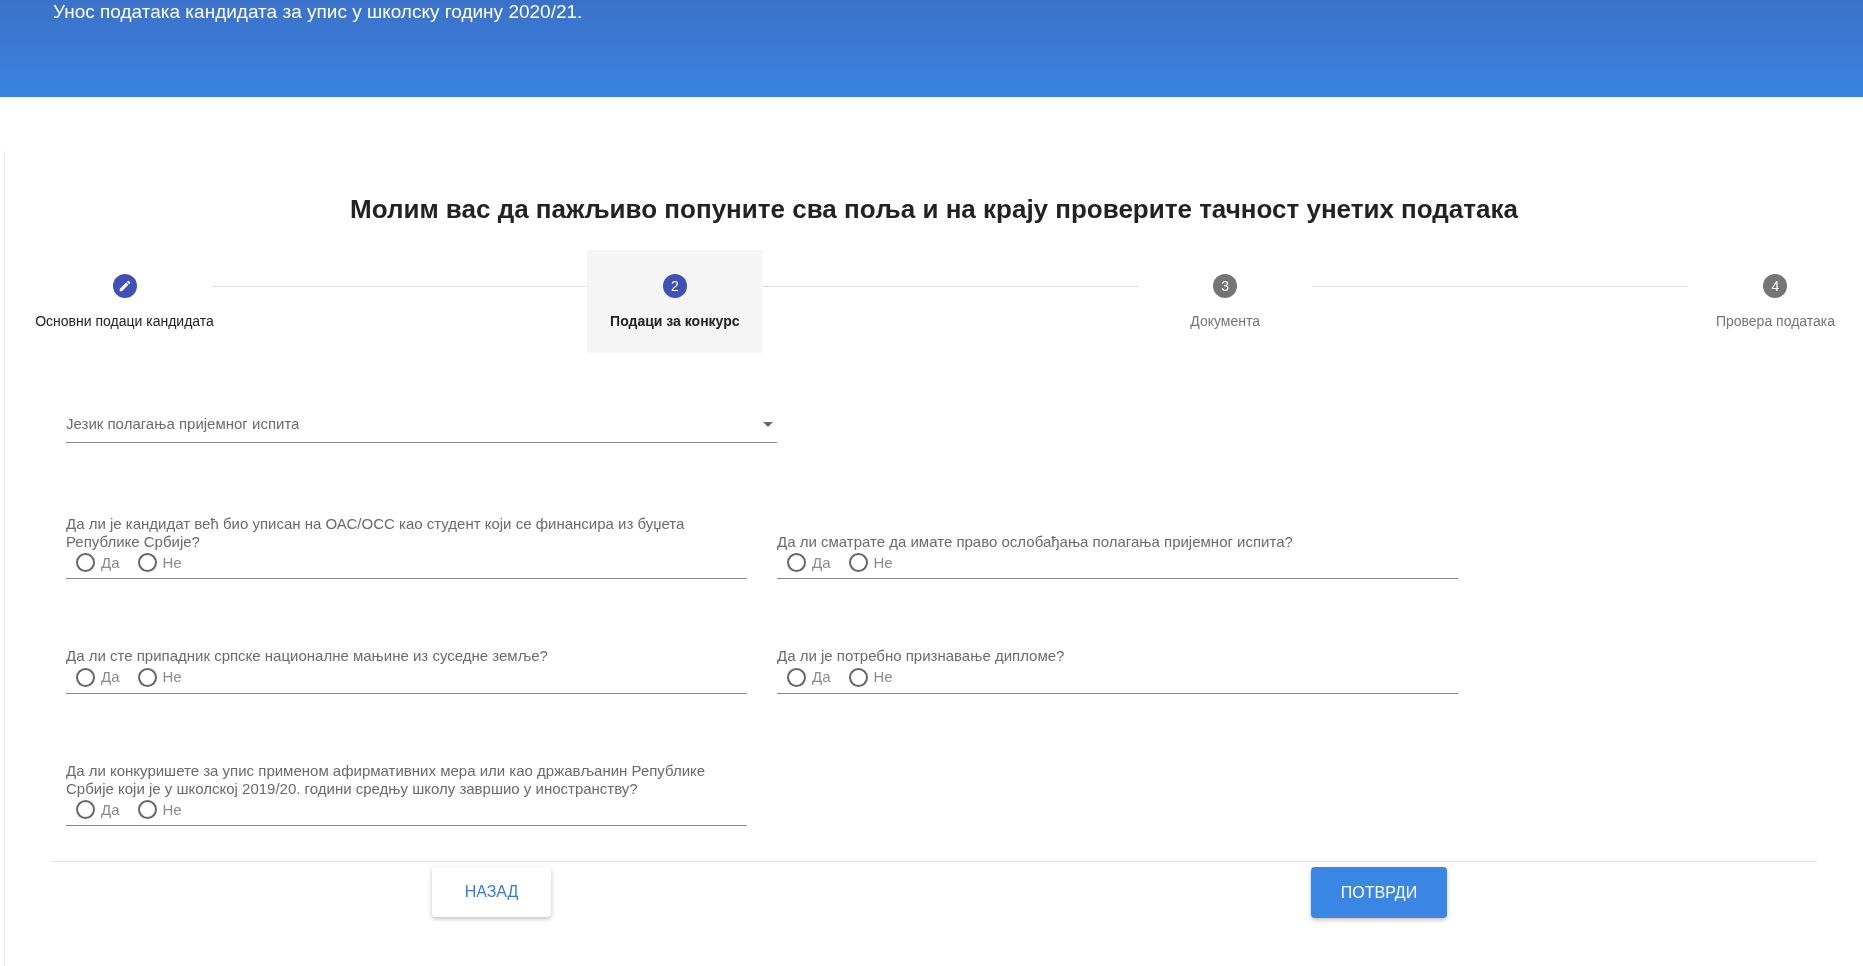 Image resolution: width=1863 pixels, height=966 pixels. I want to click on page-title: Унос података кандидата за упис у школску годину 2020/21., so click(318, 12).